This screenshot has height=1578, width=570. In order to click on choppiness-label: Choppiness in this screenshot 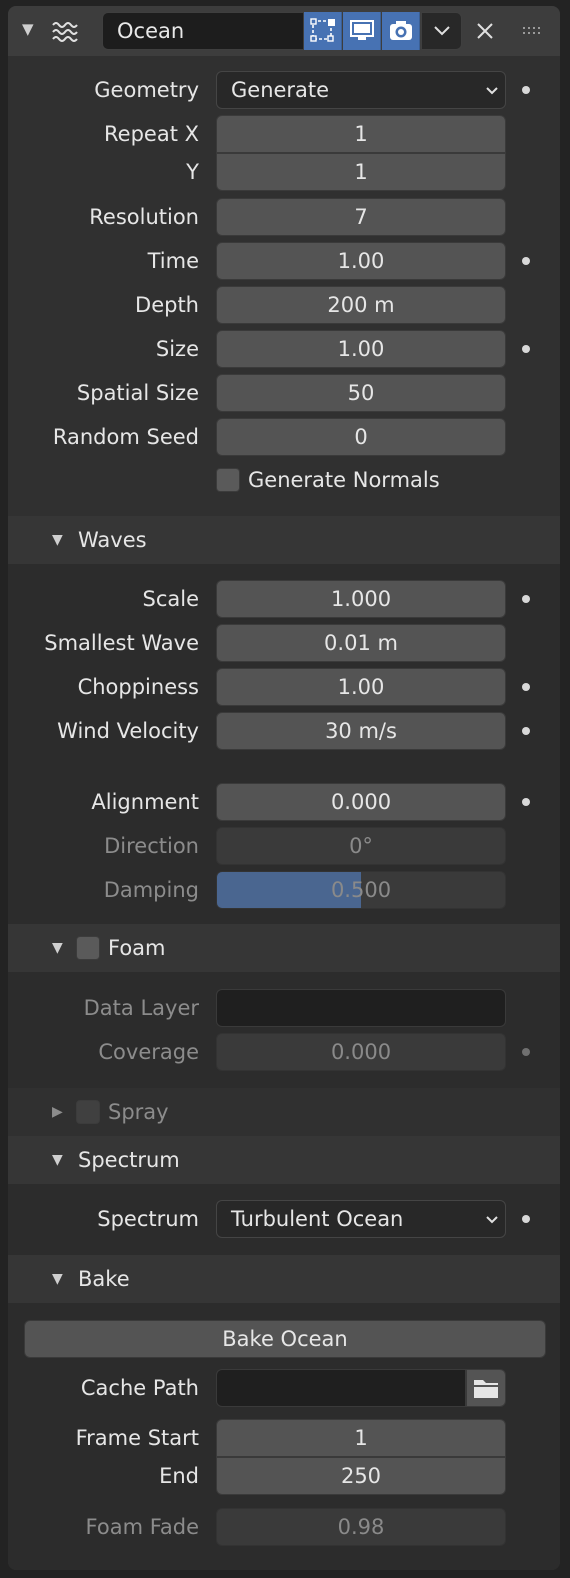, I will do `click(138, 687)`.